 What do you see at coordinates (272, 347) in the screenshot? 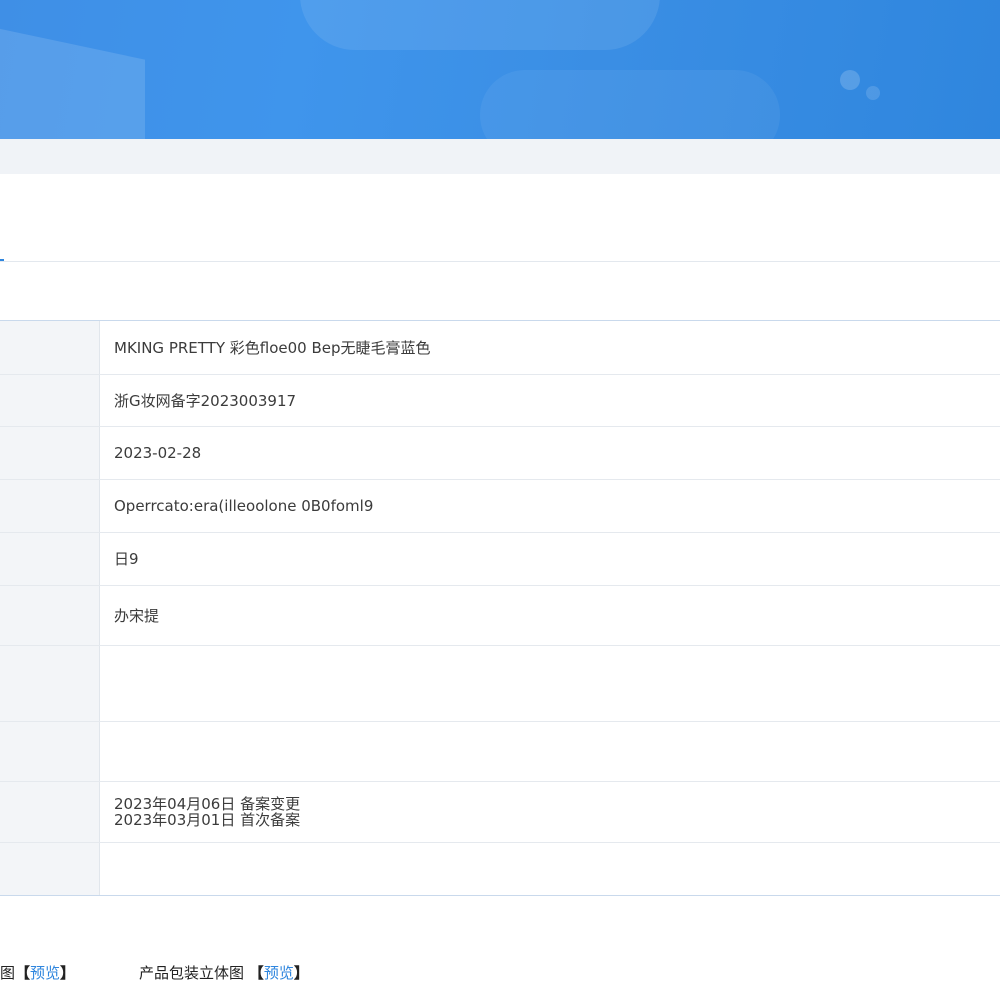
I see `cell-text: MKING PRETTY 彩色floe00 Bep无睫毛膏蓝色` at bounding box center [272, 347].